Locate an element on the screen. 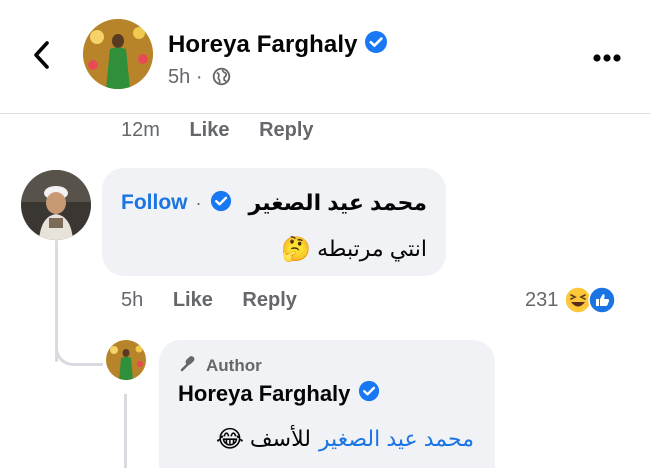 This screenshot has width=650, height=468. reply-verified-icon is located at coordinates (369, 393).